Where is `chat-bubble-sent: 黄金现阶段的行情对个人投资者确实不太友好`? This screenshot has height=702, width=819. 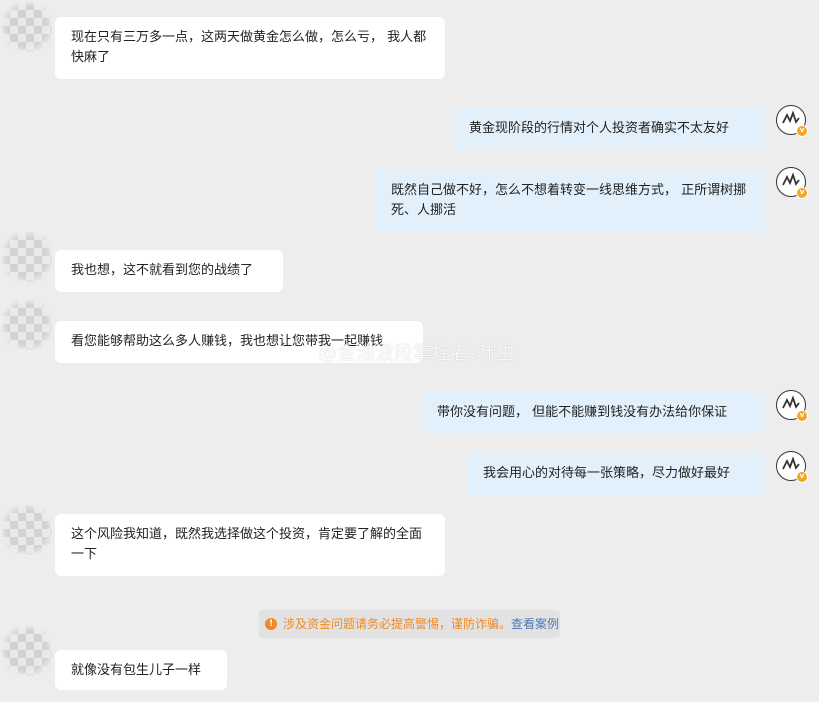 chat-bubble-sent: 黄金现阶段的行情对个人投资者确实不太友好 is located at coordinates (609, 129).